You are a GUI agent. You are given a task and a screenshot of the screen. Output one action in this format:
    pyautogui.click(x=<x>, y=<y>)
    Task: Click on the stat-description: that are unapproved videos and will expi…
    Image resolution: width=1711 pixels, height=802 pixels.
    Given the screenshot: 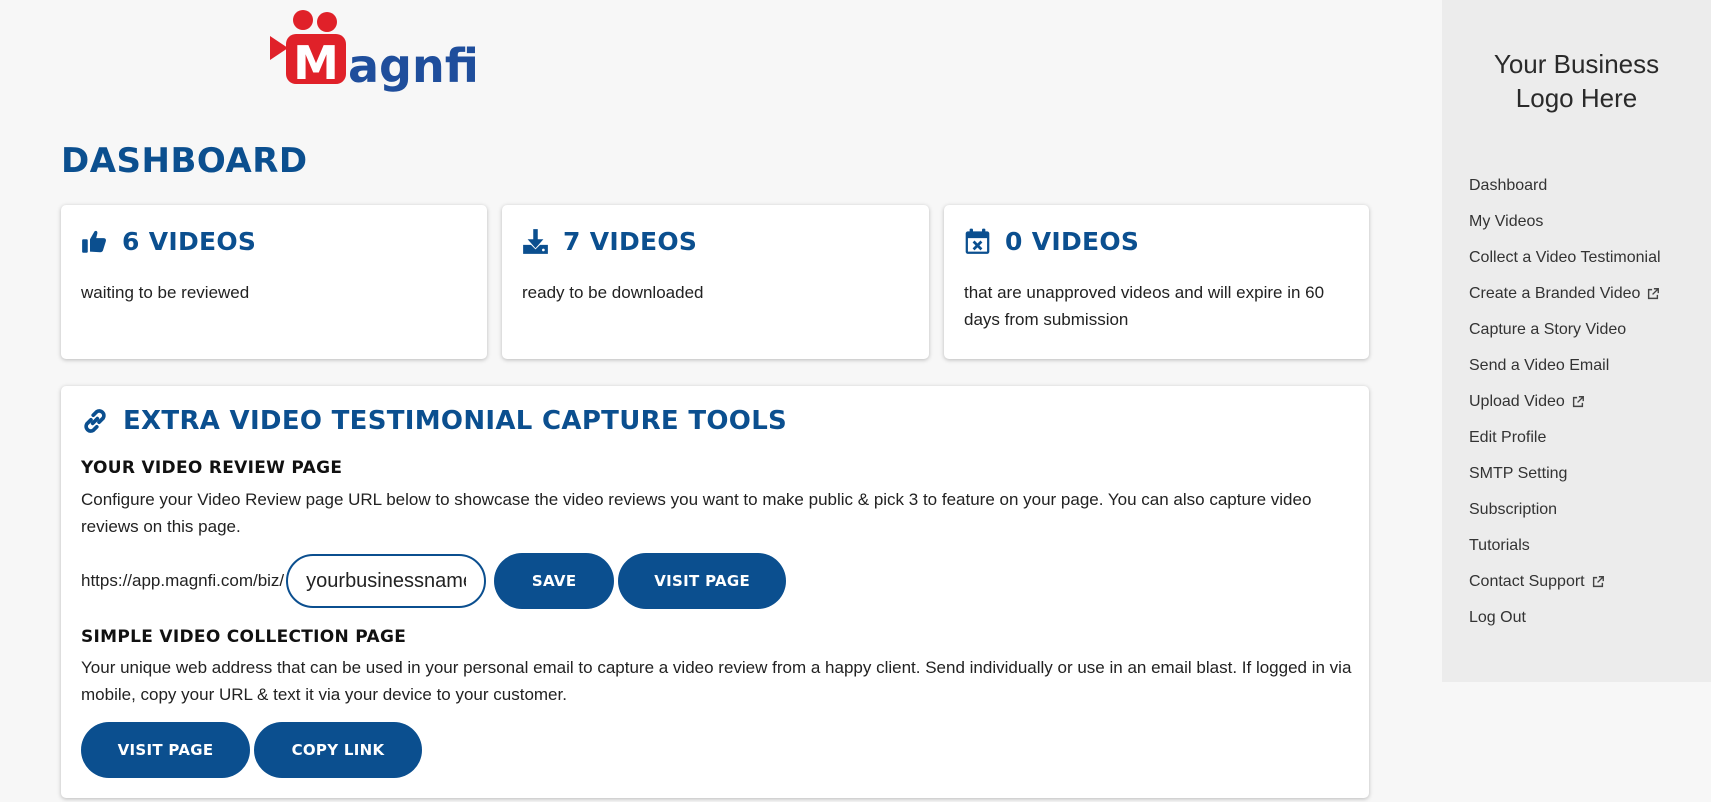 What is the action you would take?
    pyautogui.click(x=1144, y=306)
    